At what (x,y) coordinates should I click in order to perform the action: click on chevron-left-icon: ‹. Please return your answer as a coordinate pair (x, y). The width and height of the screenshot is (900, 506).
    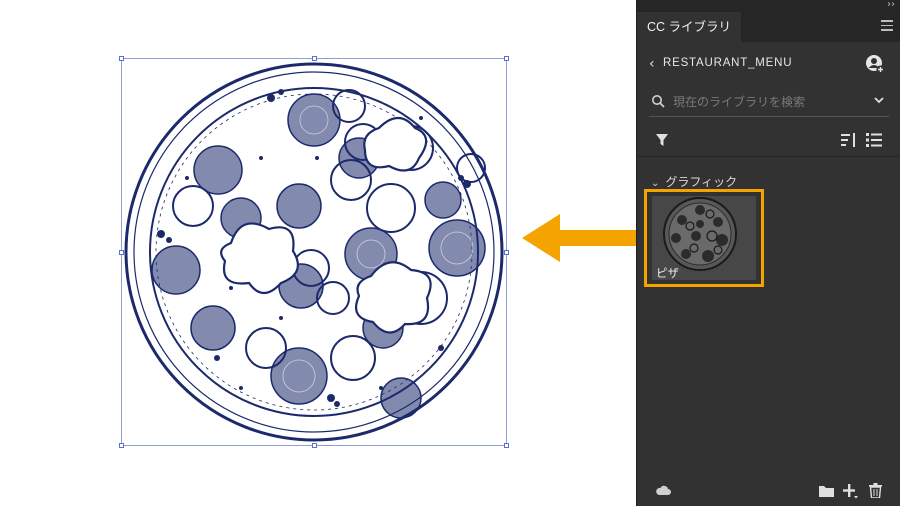
    Looking at the image, I should click on (652, 64).